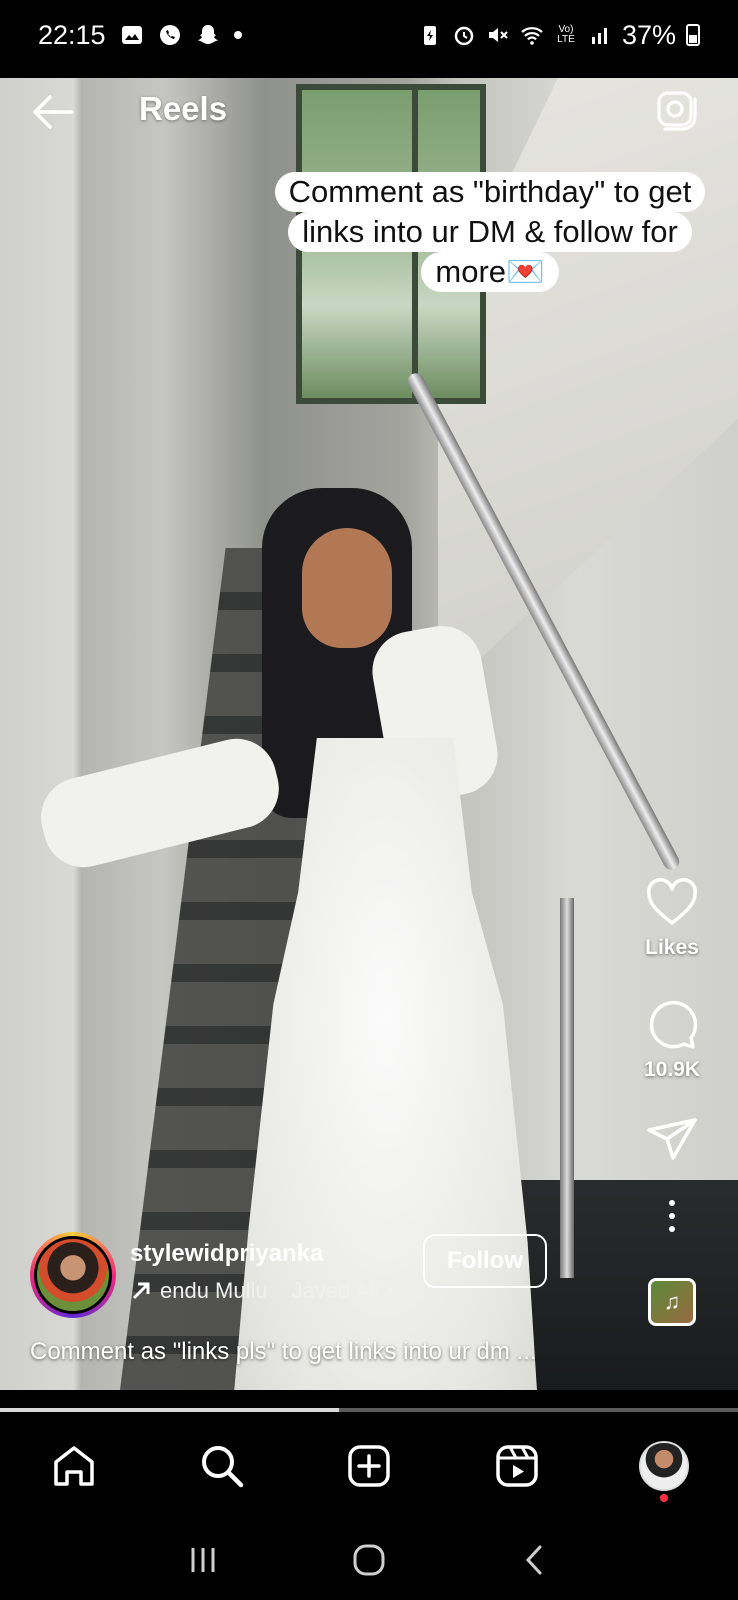  I want to click on background-handrail-post, so click(567, 1088).